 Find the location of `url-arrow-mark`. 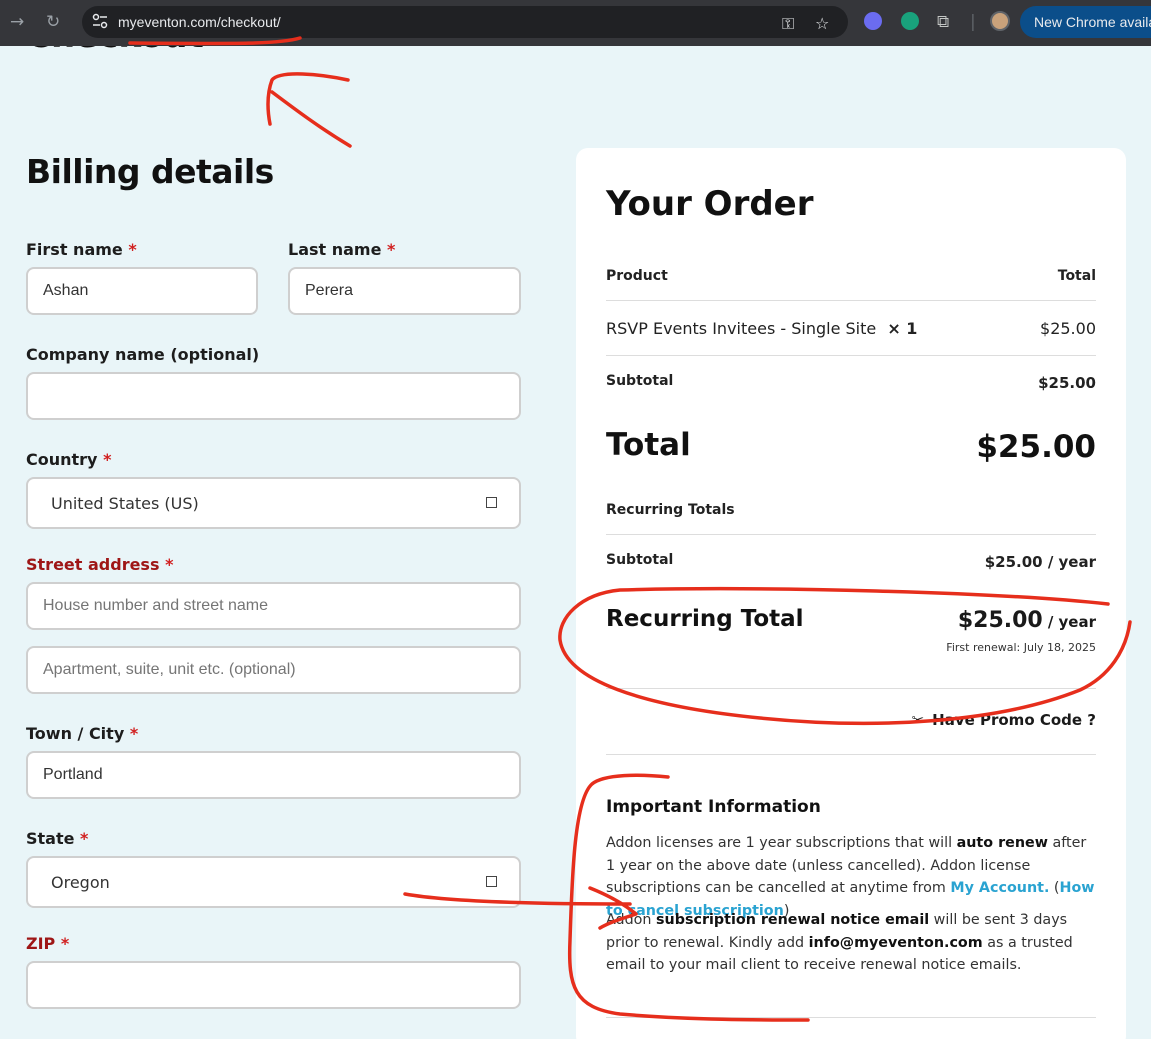

url-arrow-mark is located at coordinates (309, 110).